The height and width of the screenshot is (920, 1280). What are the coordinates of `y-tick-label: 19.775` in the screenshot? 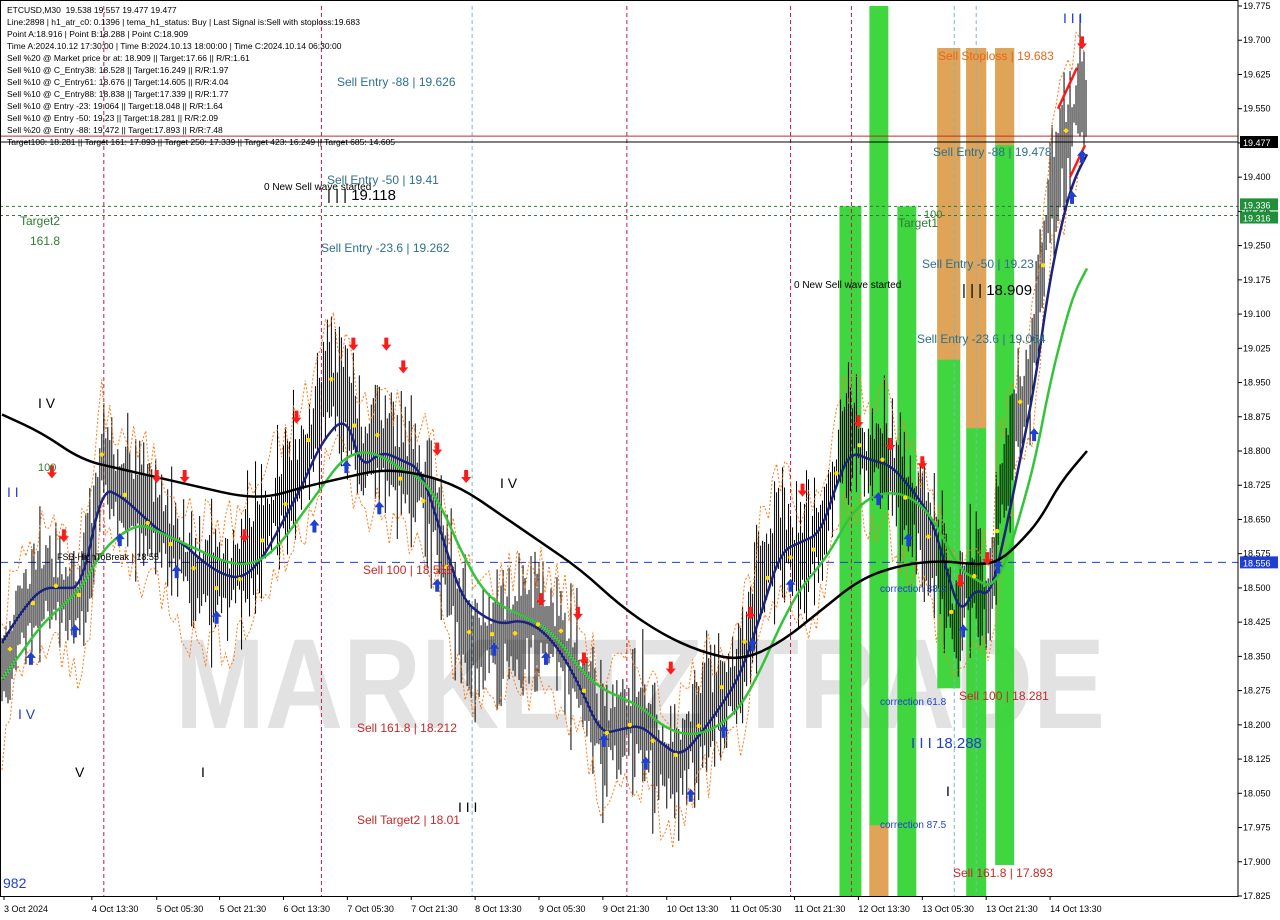 It's located at (1257, 6).